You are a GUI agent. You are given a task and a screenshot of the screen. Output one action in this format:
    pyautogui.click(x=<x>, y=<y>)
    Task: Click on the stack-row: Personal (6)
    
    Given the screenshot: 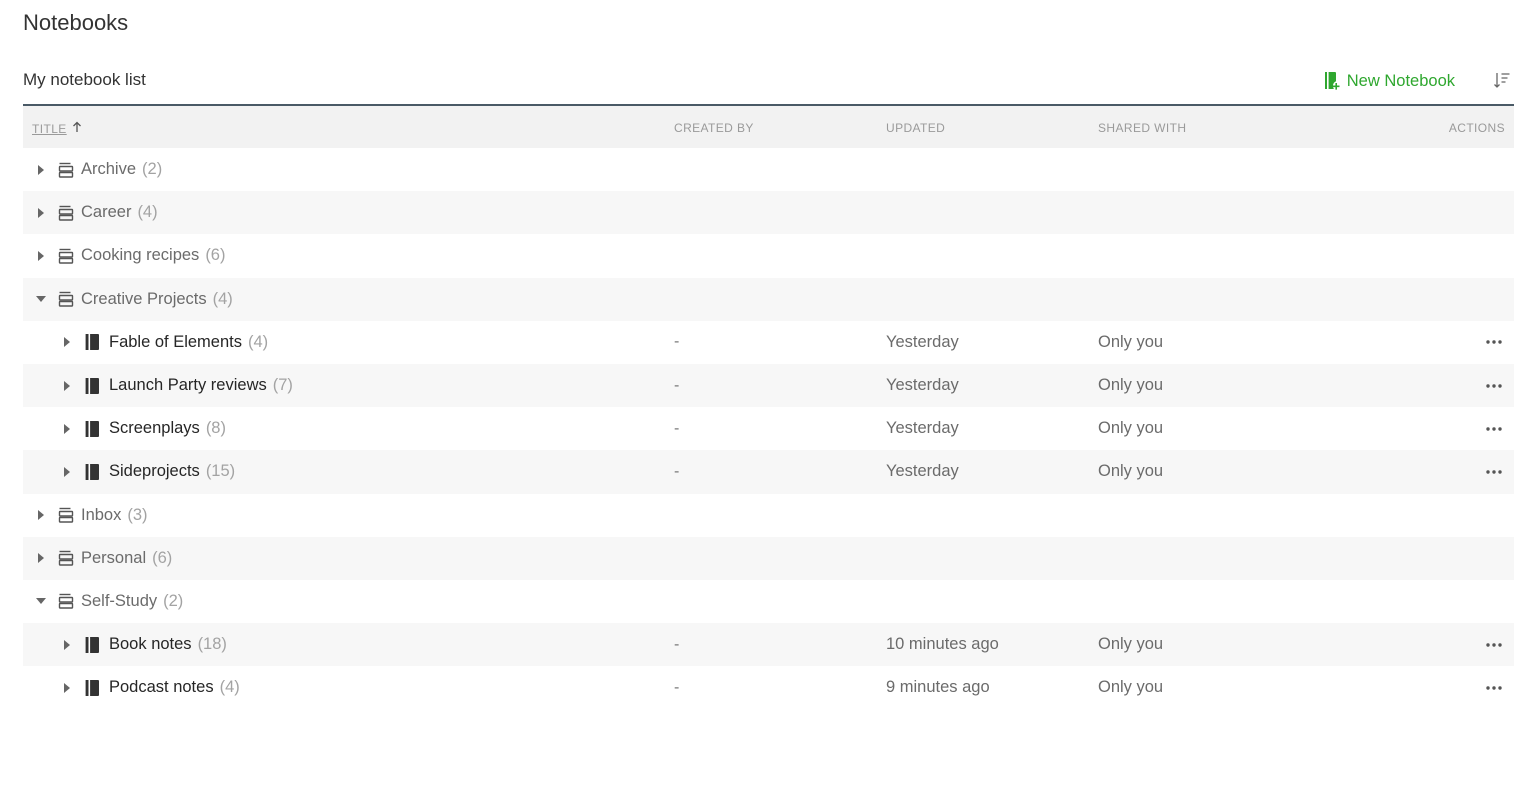 What is the action you would take?
    pyautogui.click(x=768, y=558)
    